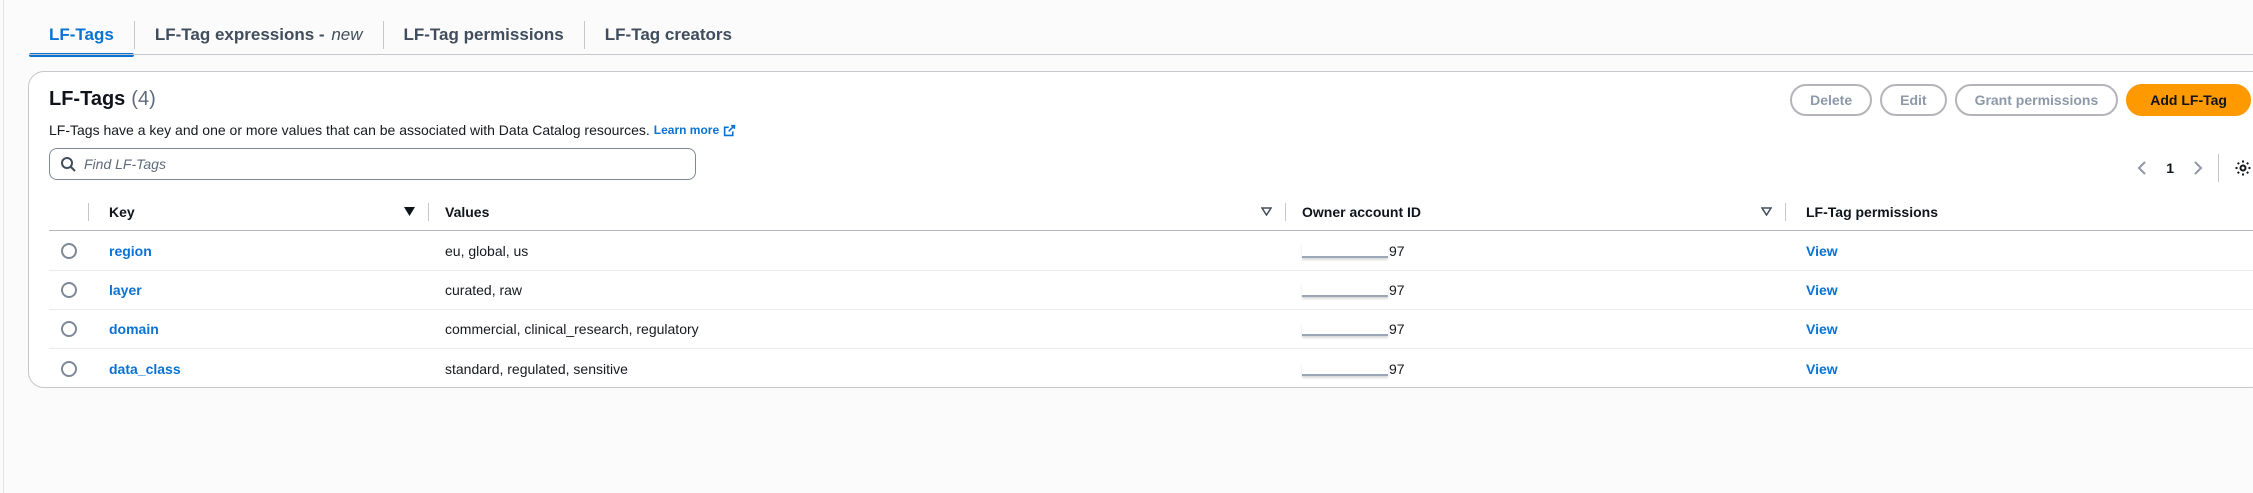 Image resolution: width=2253 pixels, height=493 pixels. What do you see at coordinates (409, 211) in the screenshot?
I see `sort-desc-icon` at bounding box center [409, 211].